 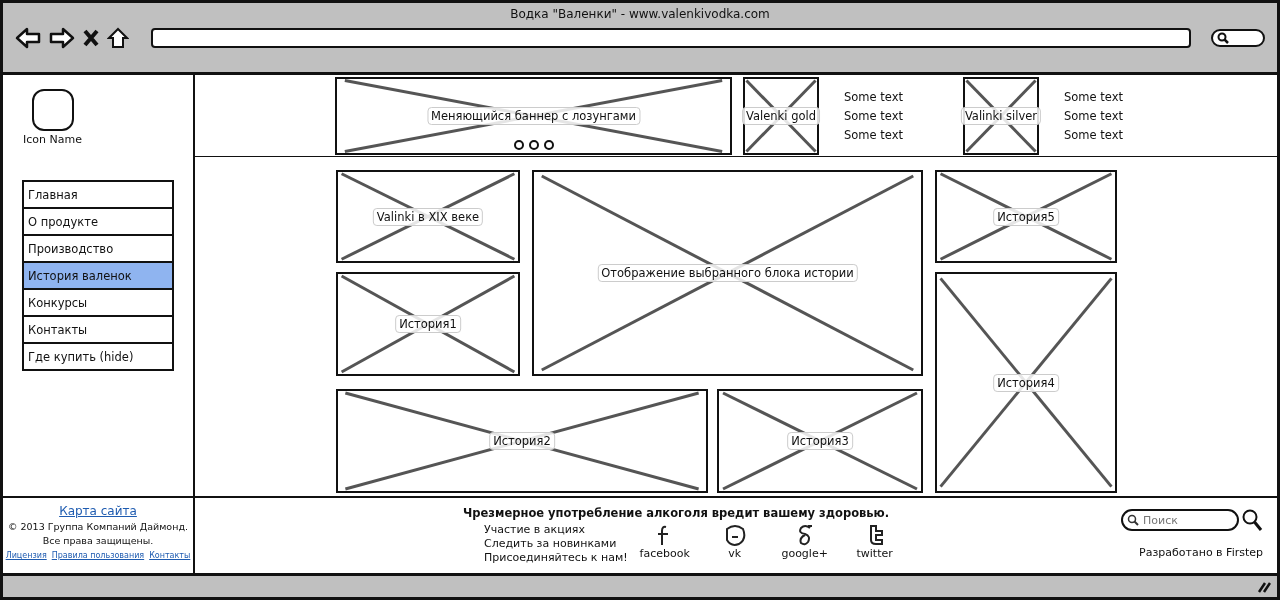 What do you see at coordinates (98, 329) in the screenshot?
I see `nav-item: Контакты` at bounding box center [98, 329].